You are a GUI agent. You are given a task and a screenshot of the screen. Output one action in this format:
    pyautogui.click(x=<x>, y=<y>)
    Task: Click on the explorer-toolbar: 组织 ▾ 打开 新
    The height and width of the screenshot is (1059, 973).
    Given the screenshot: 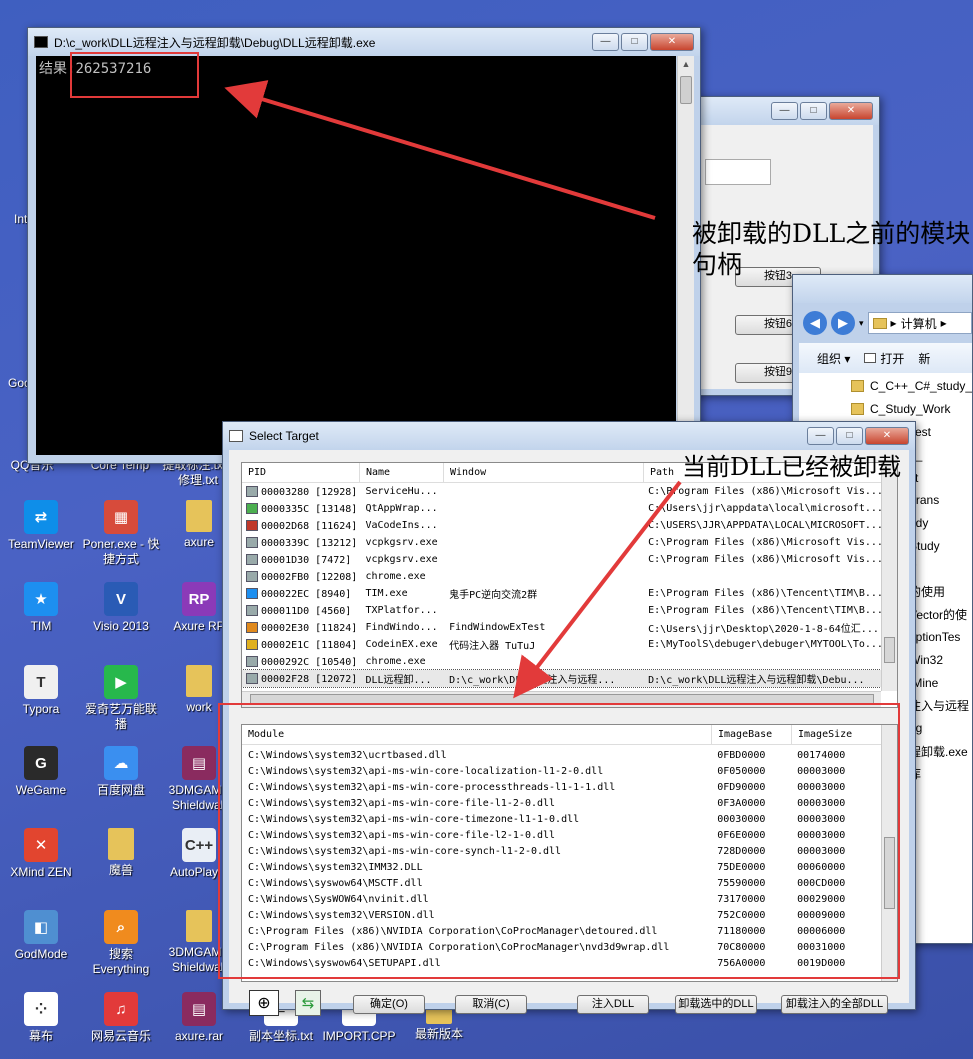 What is the action you would take?
    pyautogui.click(x=885, y=358)
    